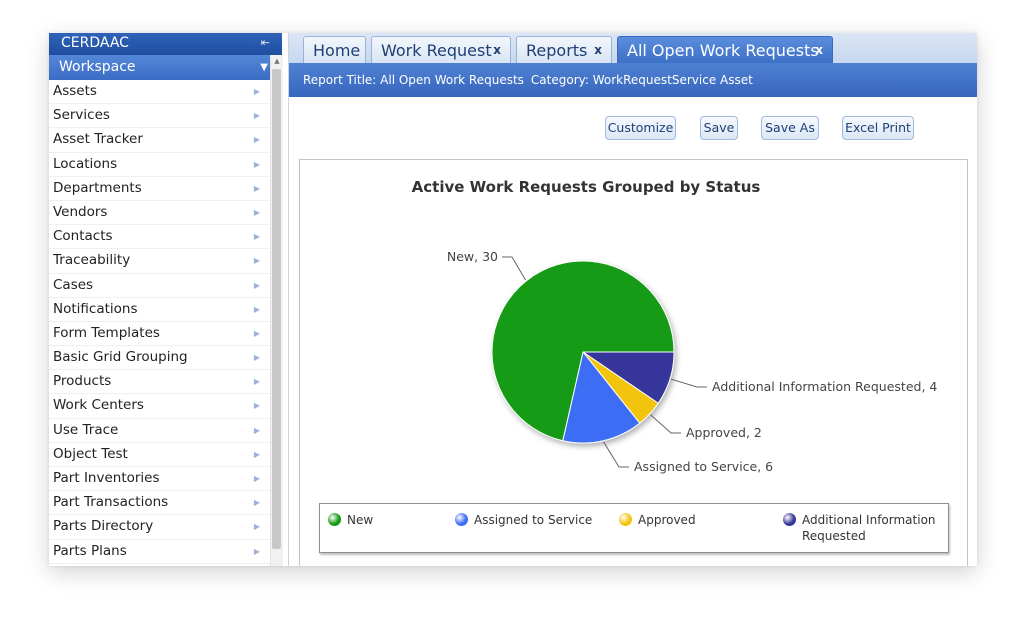  What do you see at coordinates (641, 80) in the screenshot?
I see `report-category: Category: WorkRequestService Asset` at bounding box center [641, 80].